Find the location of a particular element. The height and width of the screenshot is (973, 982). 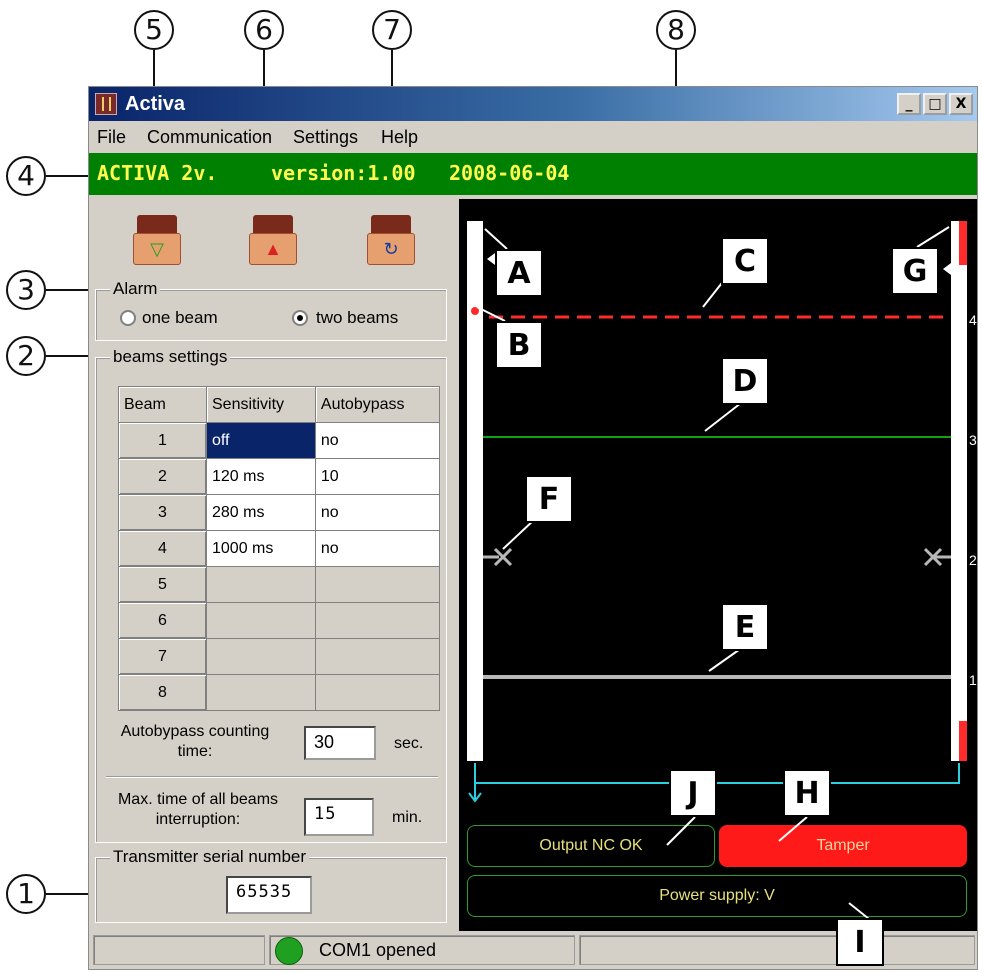

callout-4: 4 is located at coordinates (26, 176).